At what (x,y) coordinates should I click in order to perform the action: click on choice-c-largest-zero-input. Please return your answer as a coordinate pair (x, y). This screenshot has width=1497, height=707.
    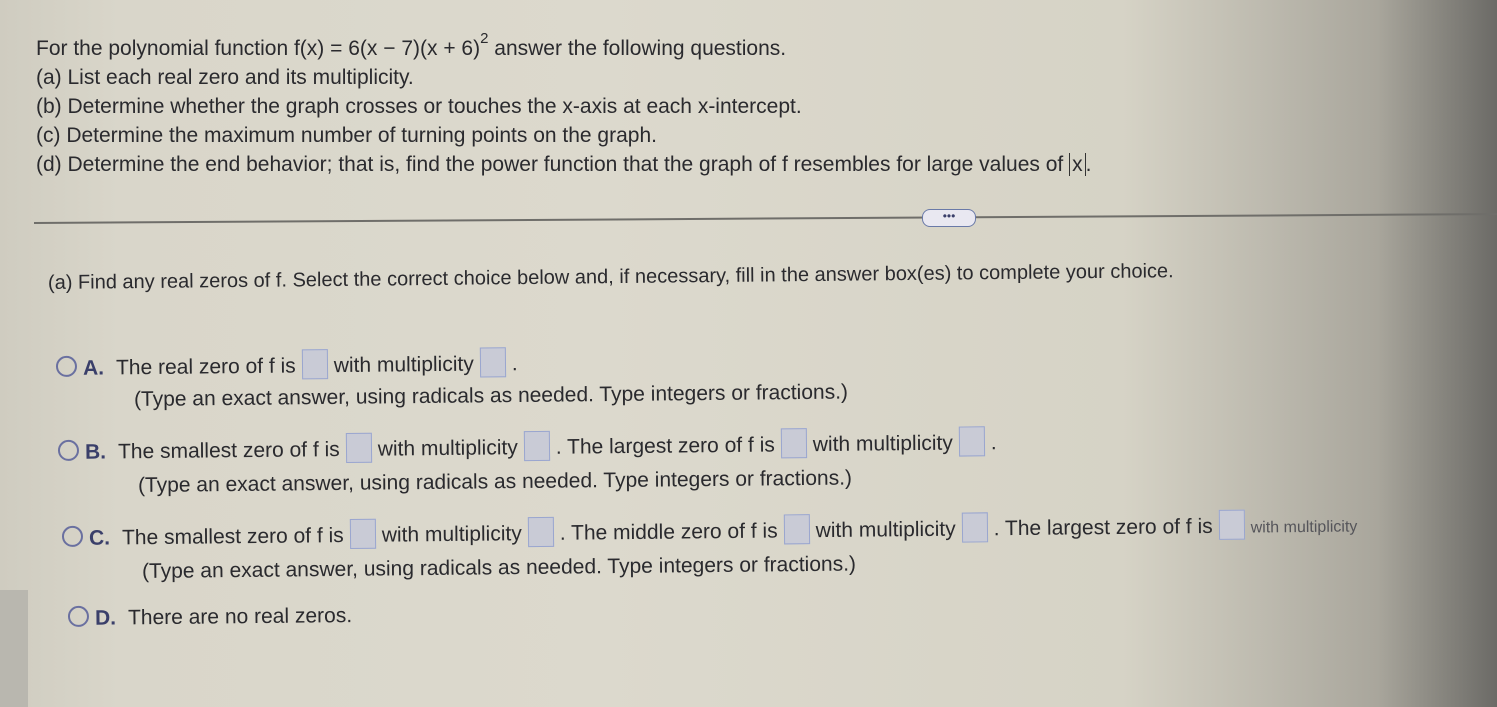
    Looking at the image, I should click on (1231, 524).